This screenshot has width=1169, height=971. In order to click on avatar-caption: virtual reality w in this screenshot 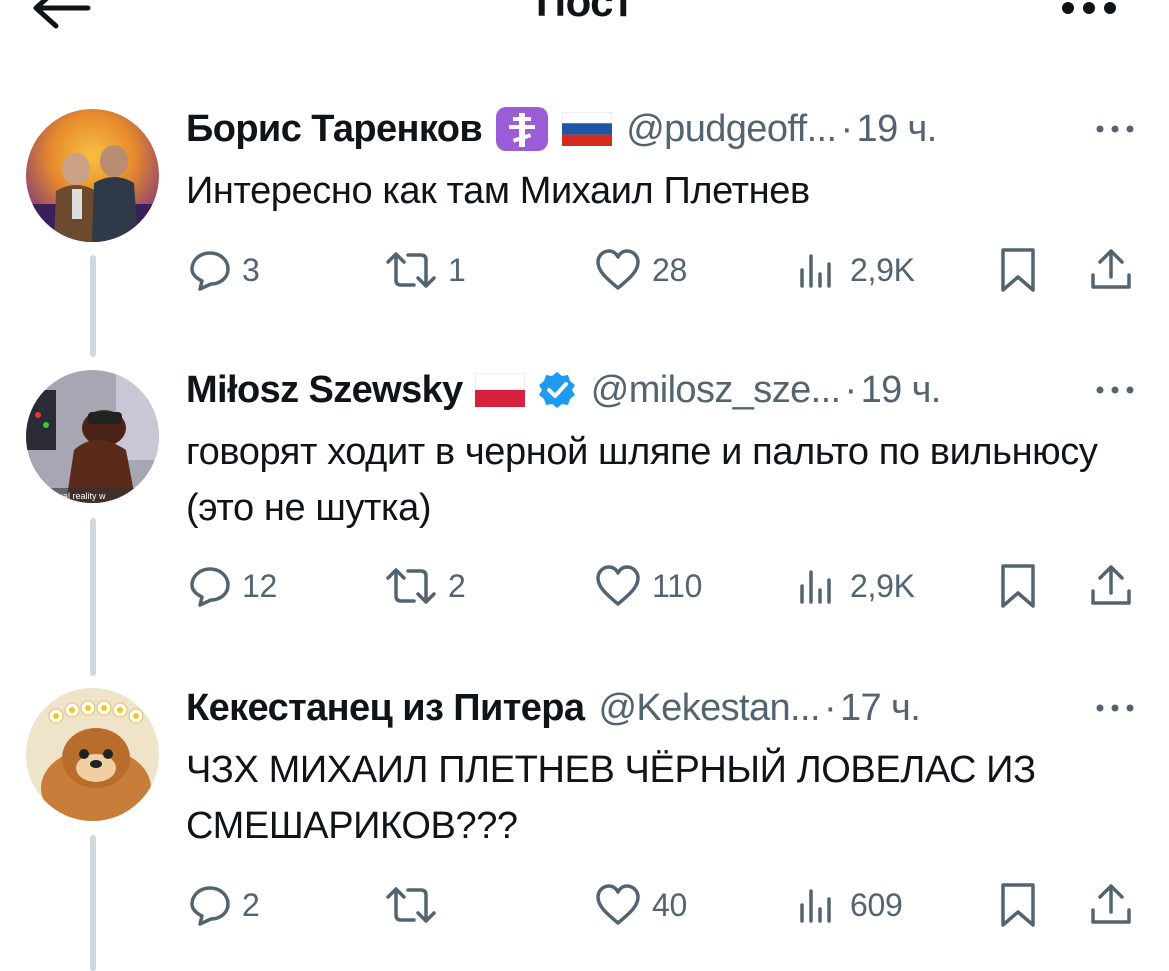, I will do `click(76, 496)`.